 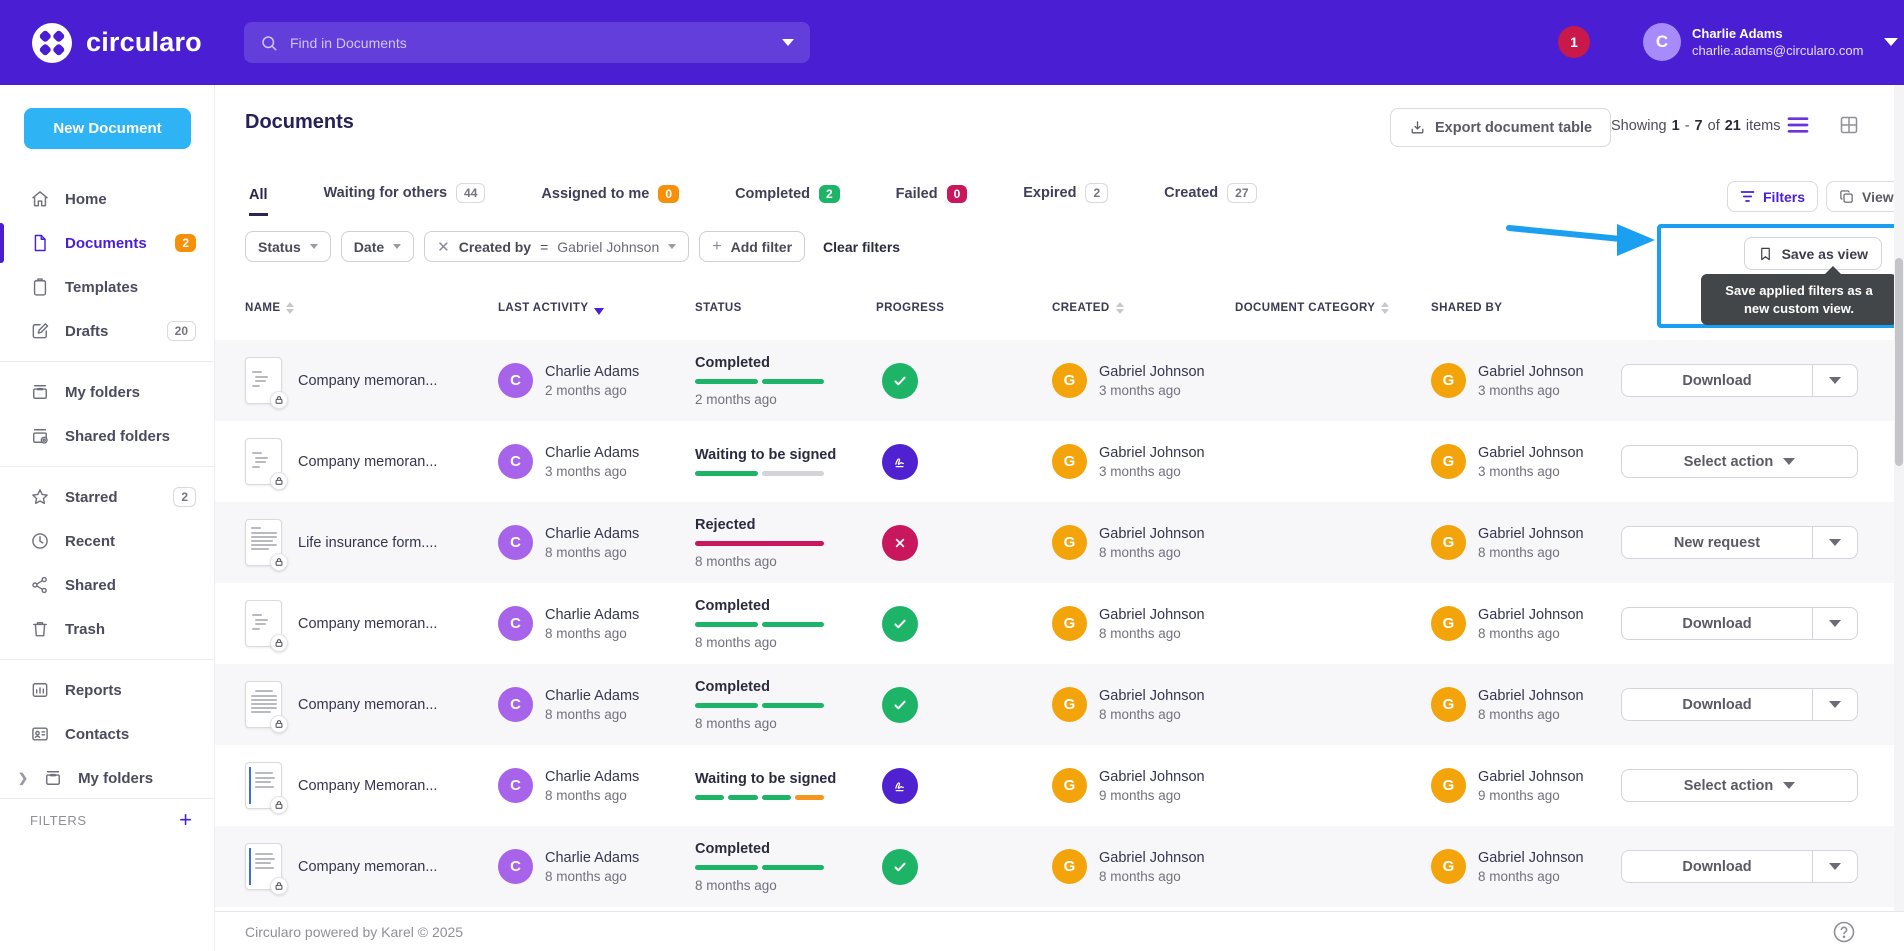 I want to click on tab-all: All, so click(x=258, y=201).